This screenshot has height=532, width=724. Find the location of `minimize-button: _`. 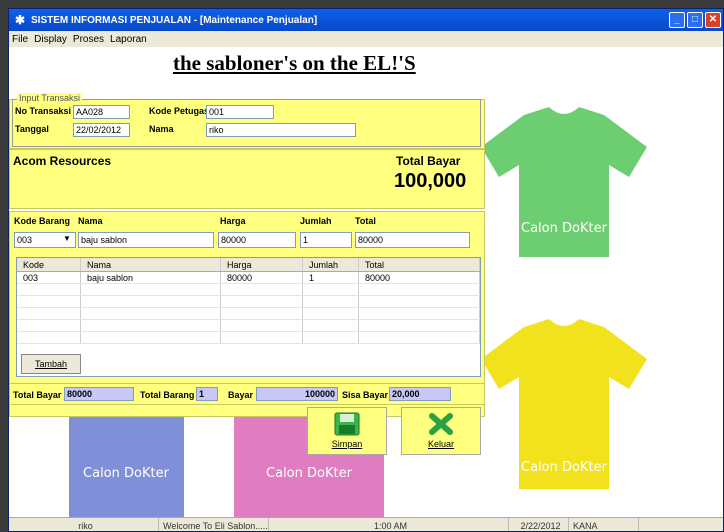

minimize-button: _ is located at coordinates (677, 20).